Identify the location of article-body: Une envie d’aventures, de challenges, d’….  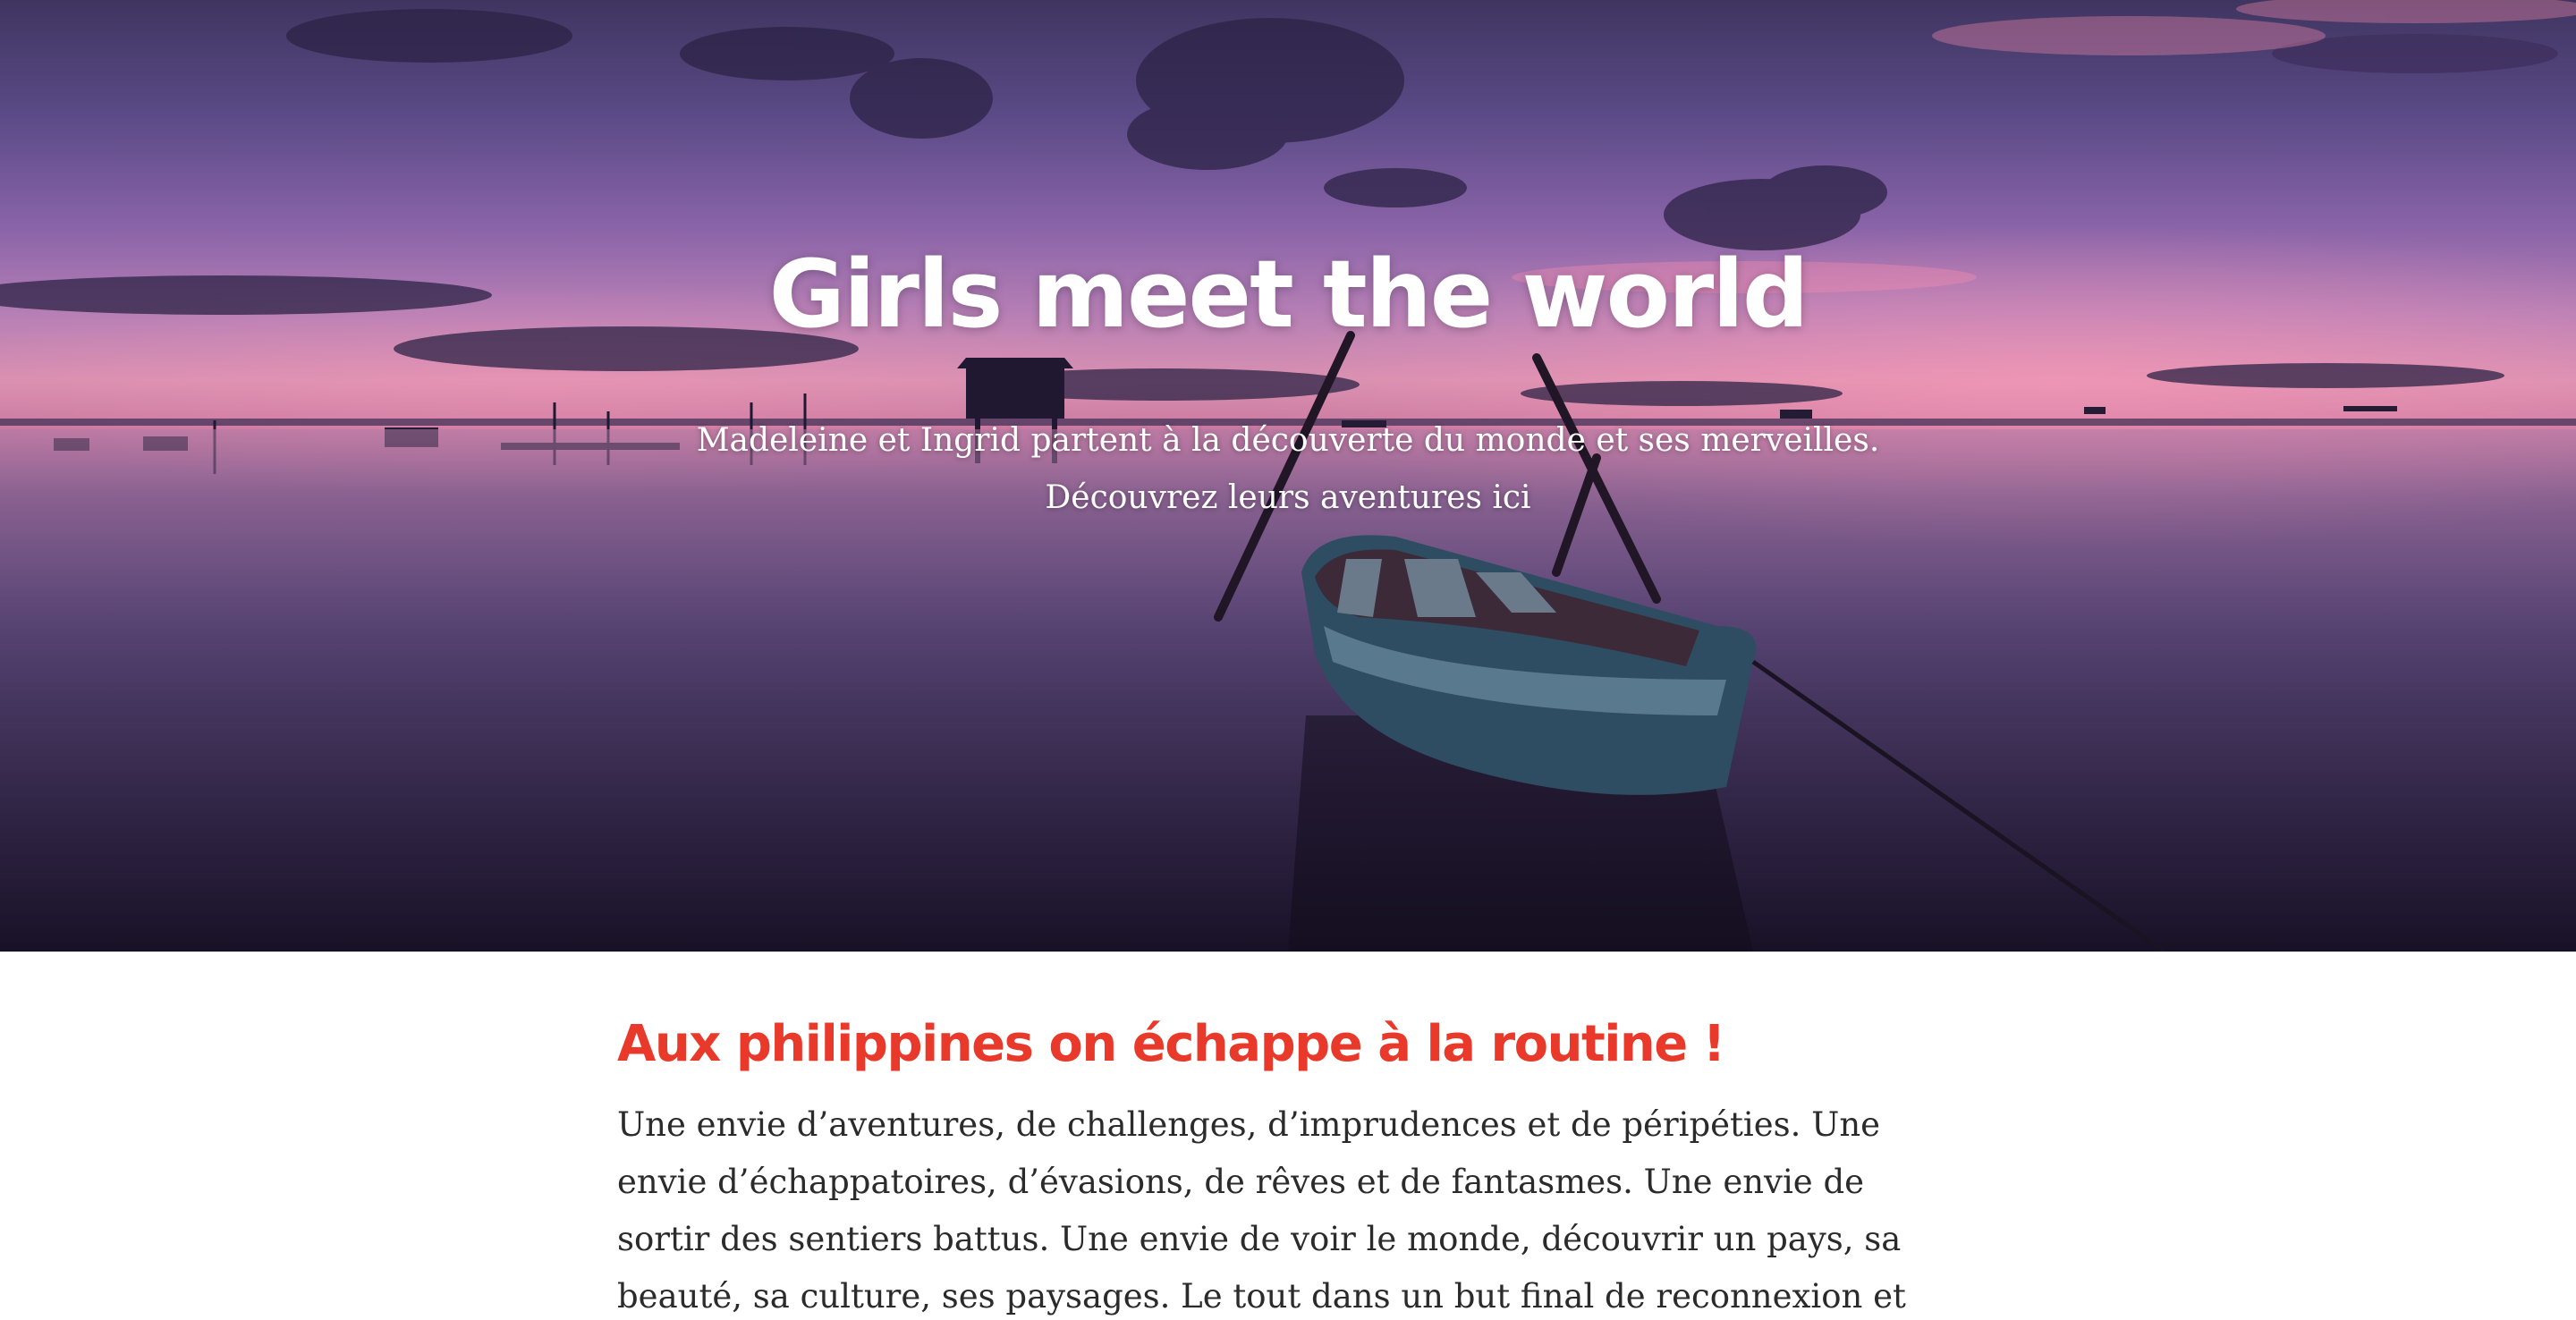
(1261, 1210).